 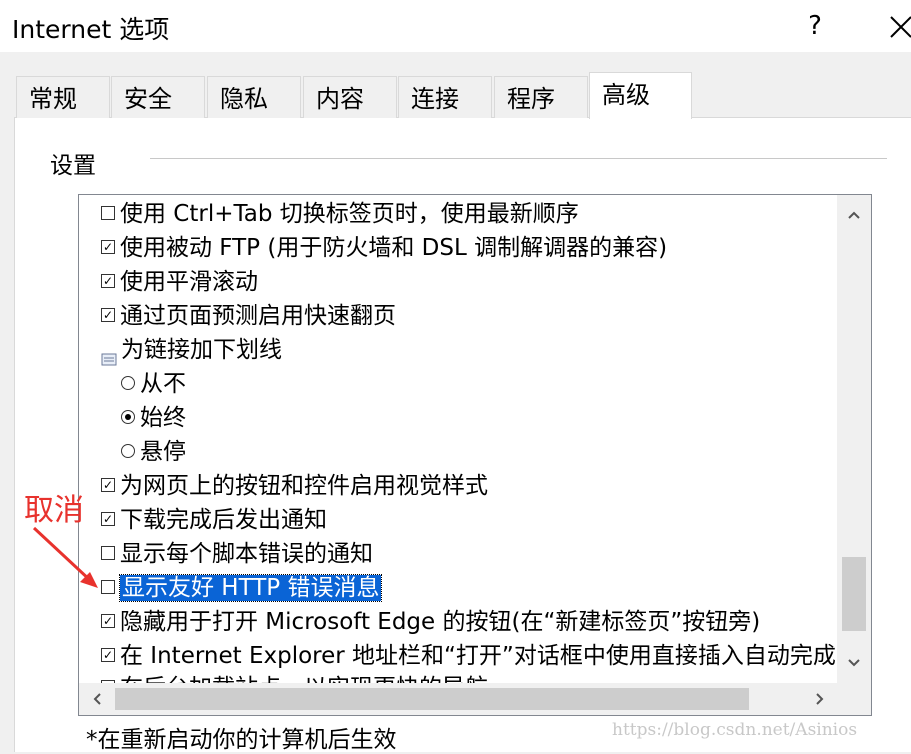 What do you see at coordinates (445, 97) in the screenshot?
I see `tab-connections: 连接` at bounding box center [445, 97].